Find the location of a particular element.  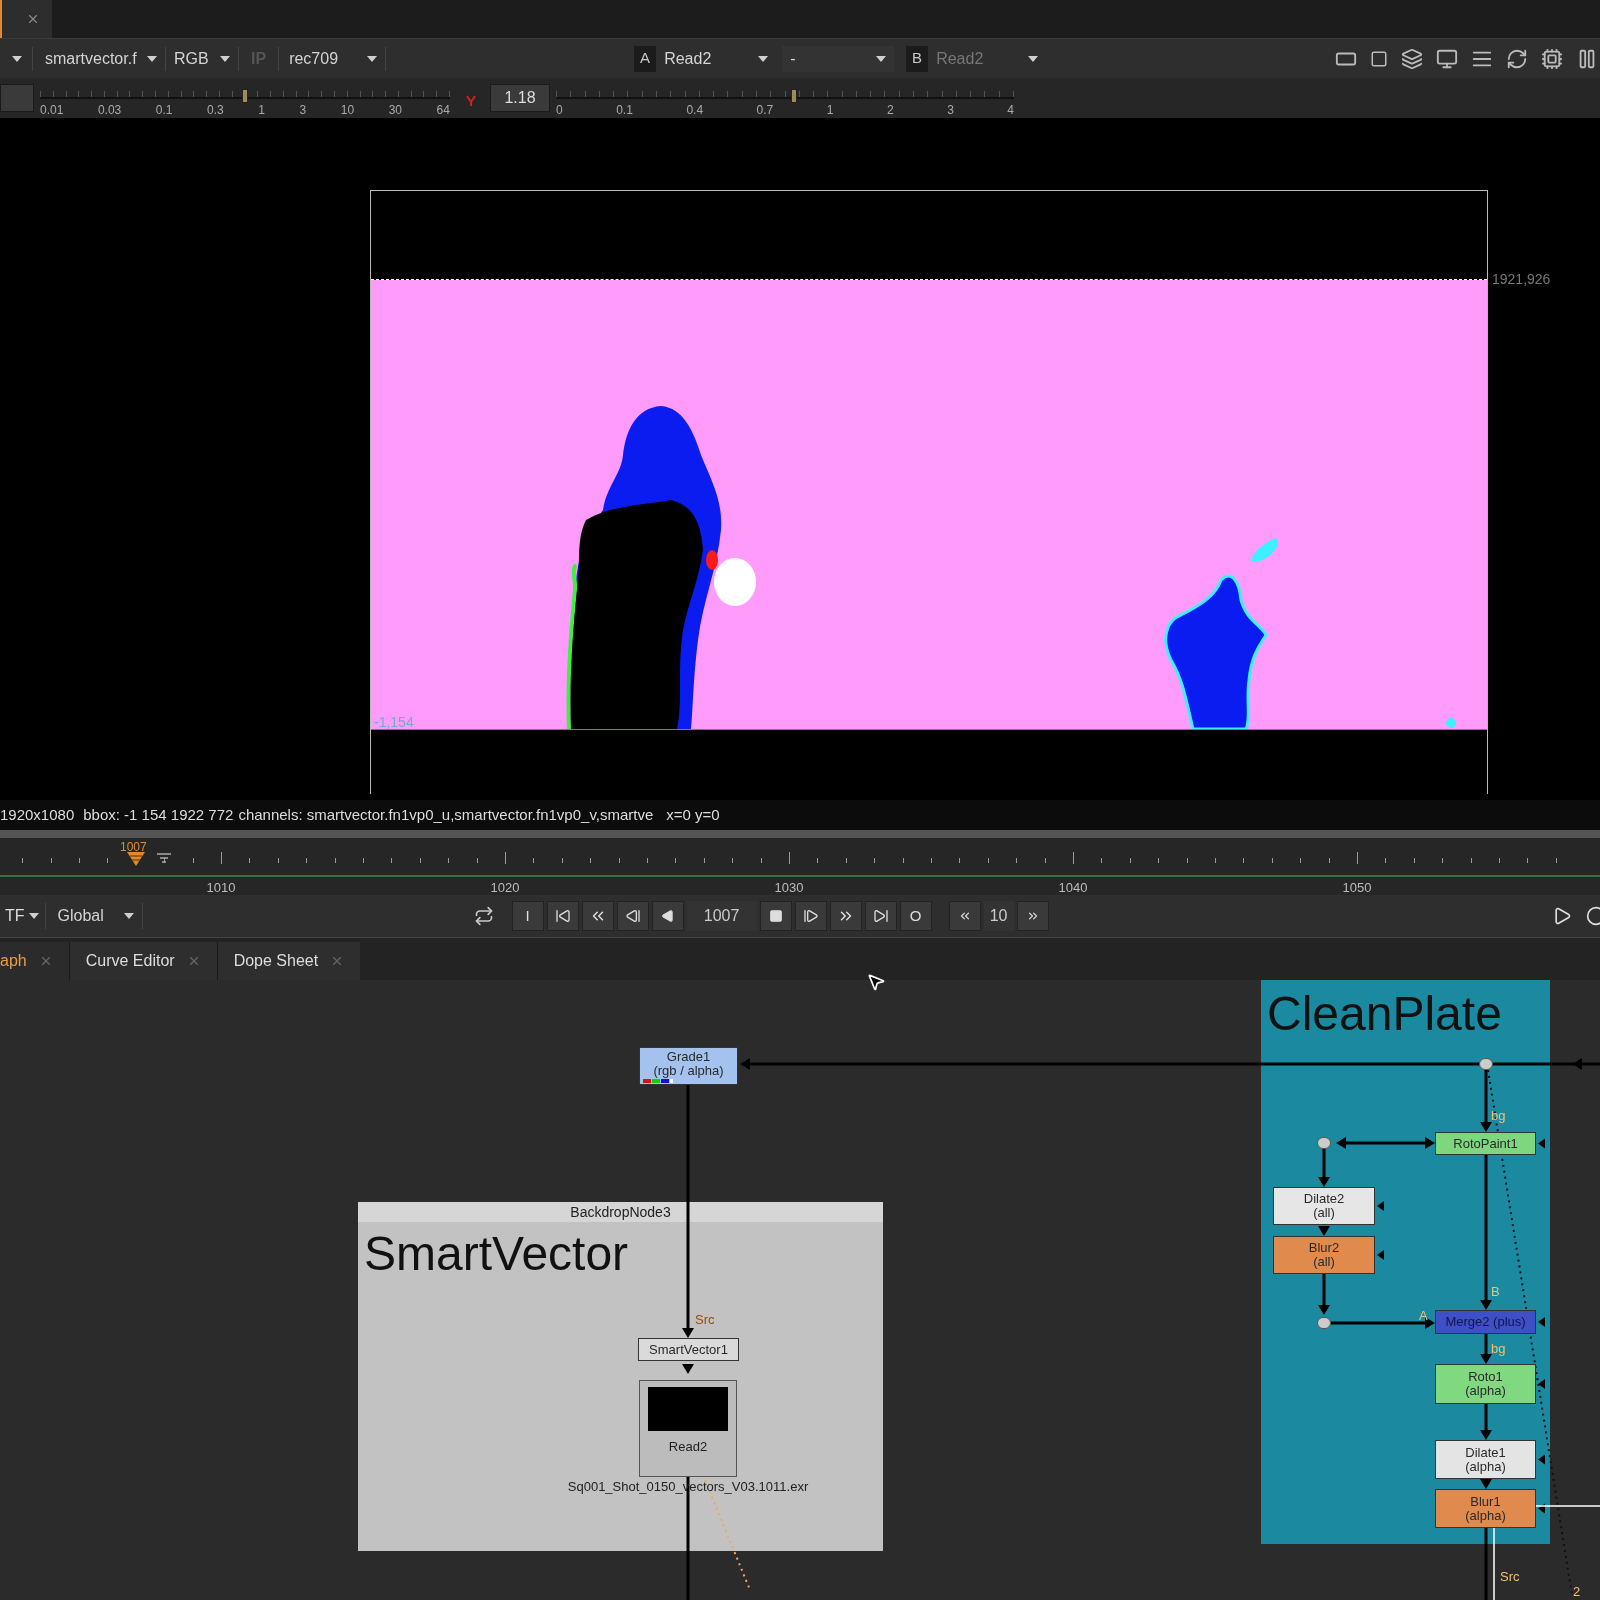

play-backward-button is located at coordinates (667, 916).